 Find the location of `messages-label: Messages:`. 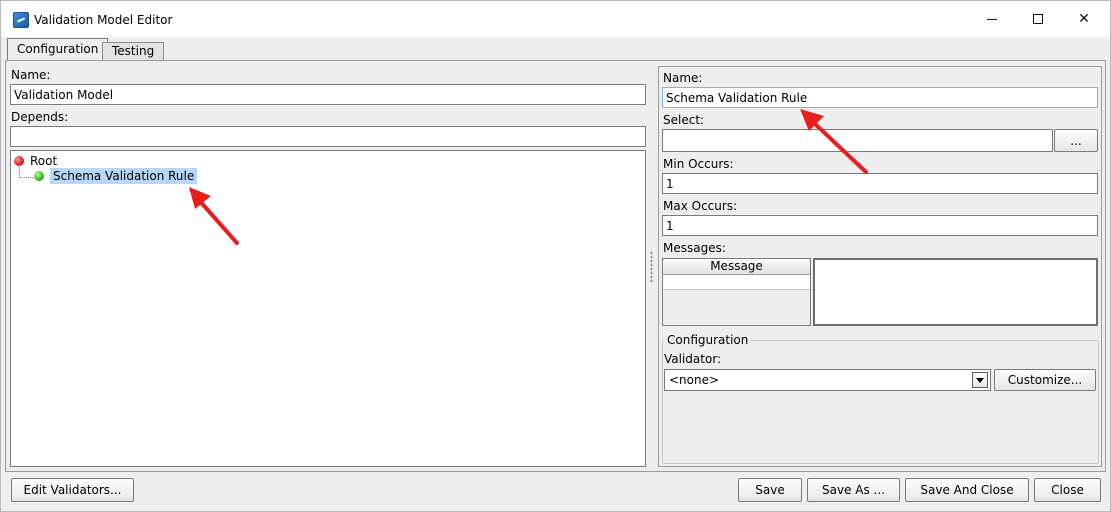

messages-label: Messages: is located at coordinates (694, 248).